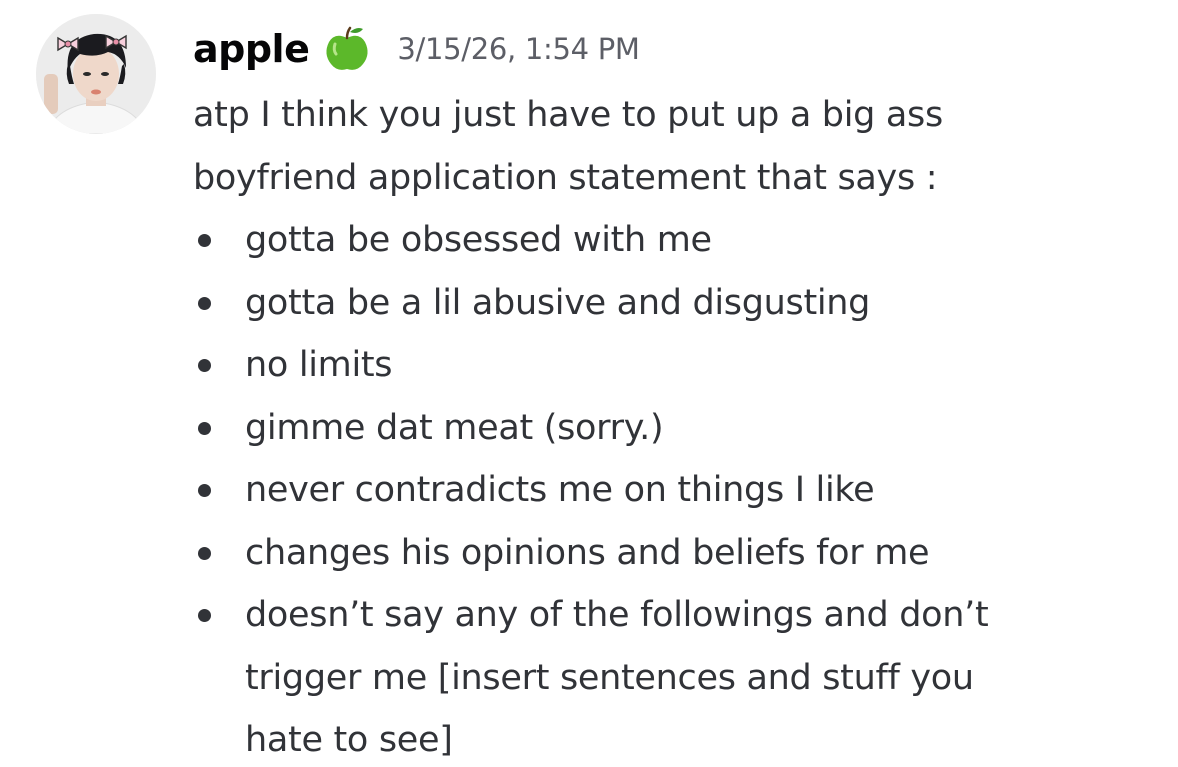 Image resolution: width=1178 pixels, height=767 pixels. Describe the element at coordinates (680, 365) in the screenshot. I see `list-item: no limits` at that location.